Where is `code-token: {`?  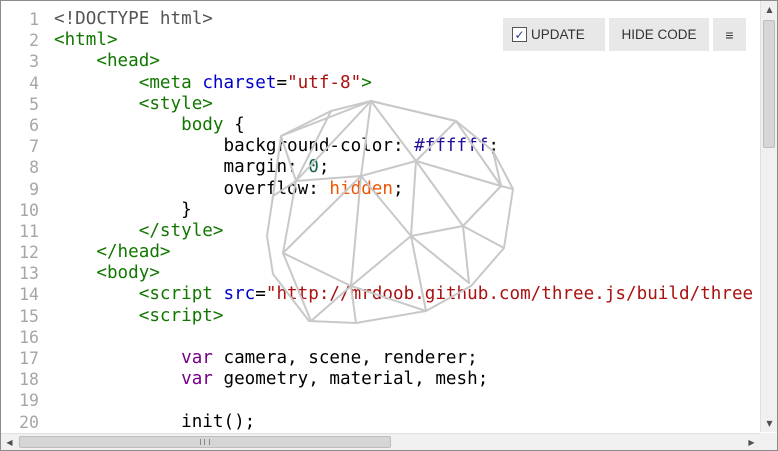 code-token: { is located at coordinates (234, 124).